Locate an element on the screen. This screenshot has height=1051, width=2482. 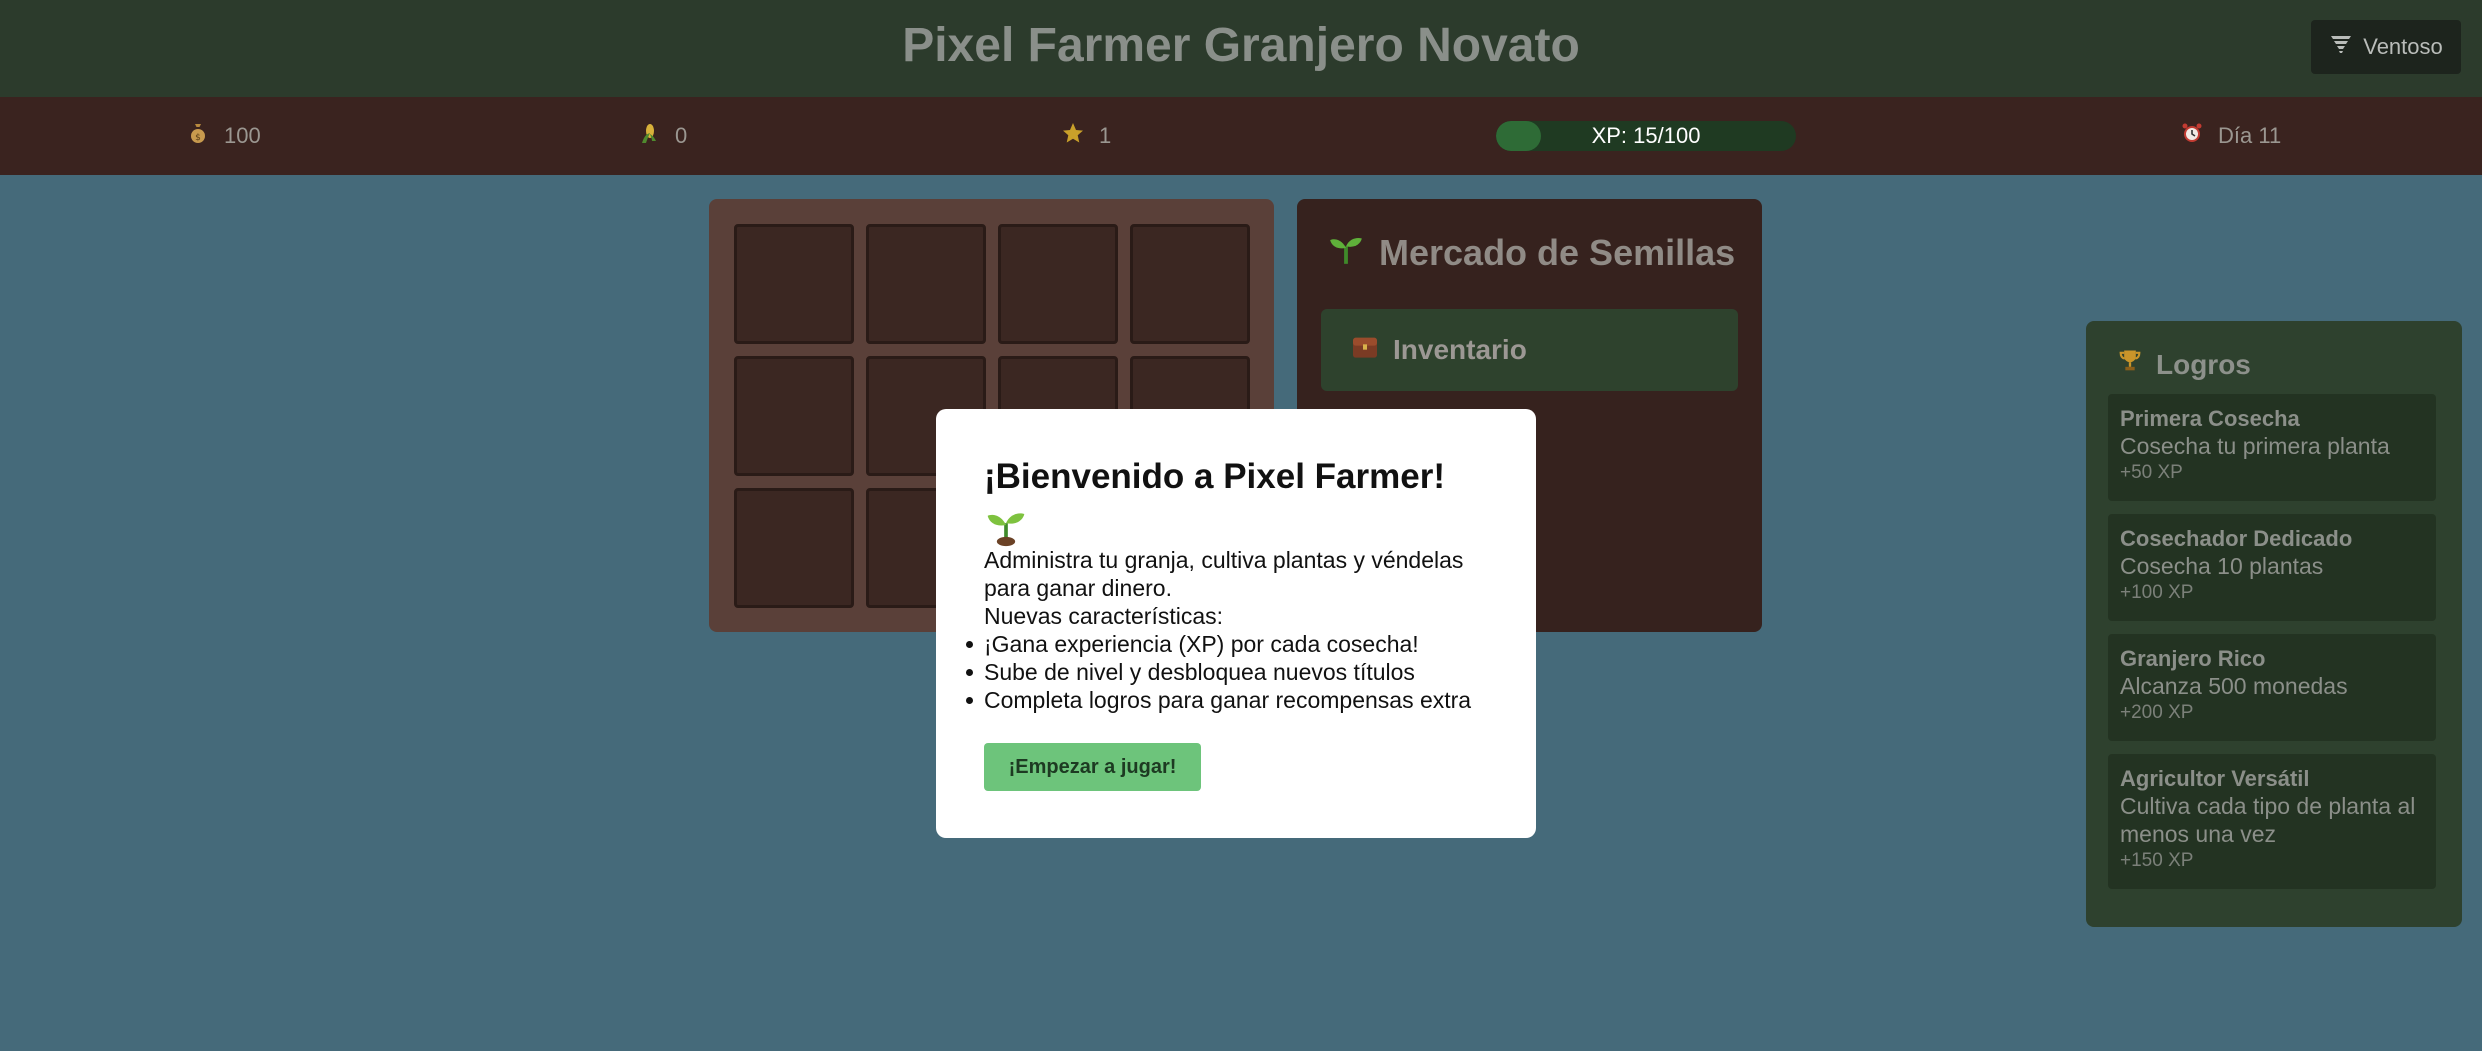
inventory-button: Inventario is located at coordinates (1529, 350).